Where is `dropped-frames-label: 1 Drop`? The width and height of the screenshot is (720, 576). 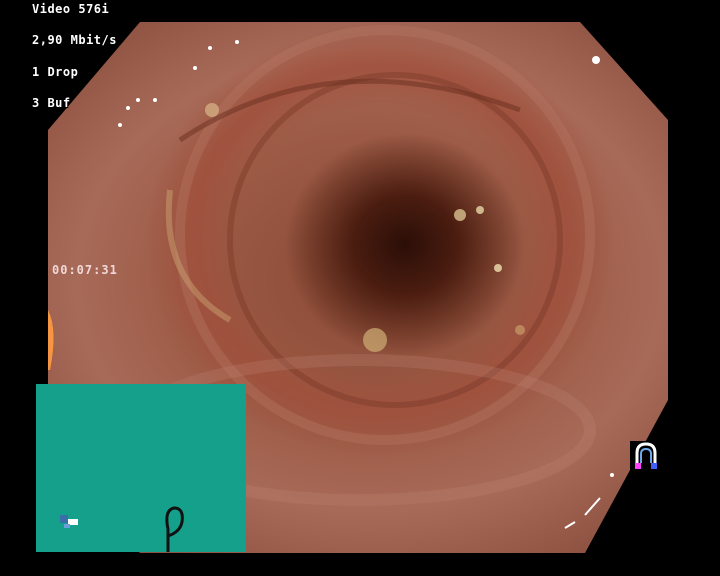 dropped-frames-label: 1 Drop is located at coordinates (55, 72).